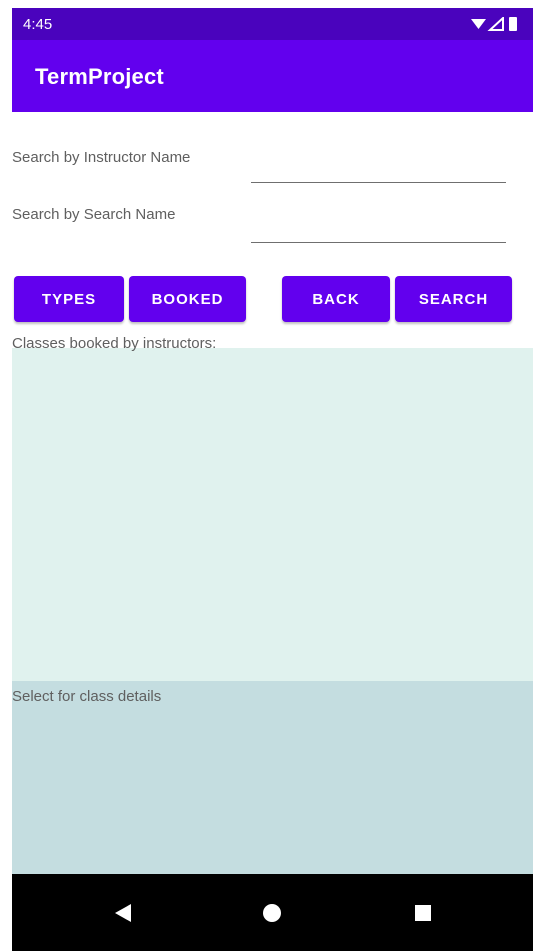 The height and width of the screenshot is (951, 533). What do you see at coordinates (101, 157) in the screenshot?
I see `instructor-name-label: Search by Instructor Name` at bounding box center [101, 157].